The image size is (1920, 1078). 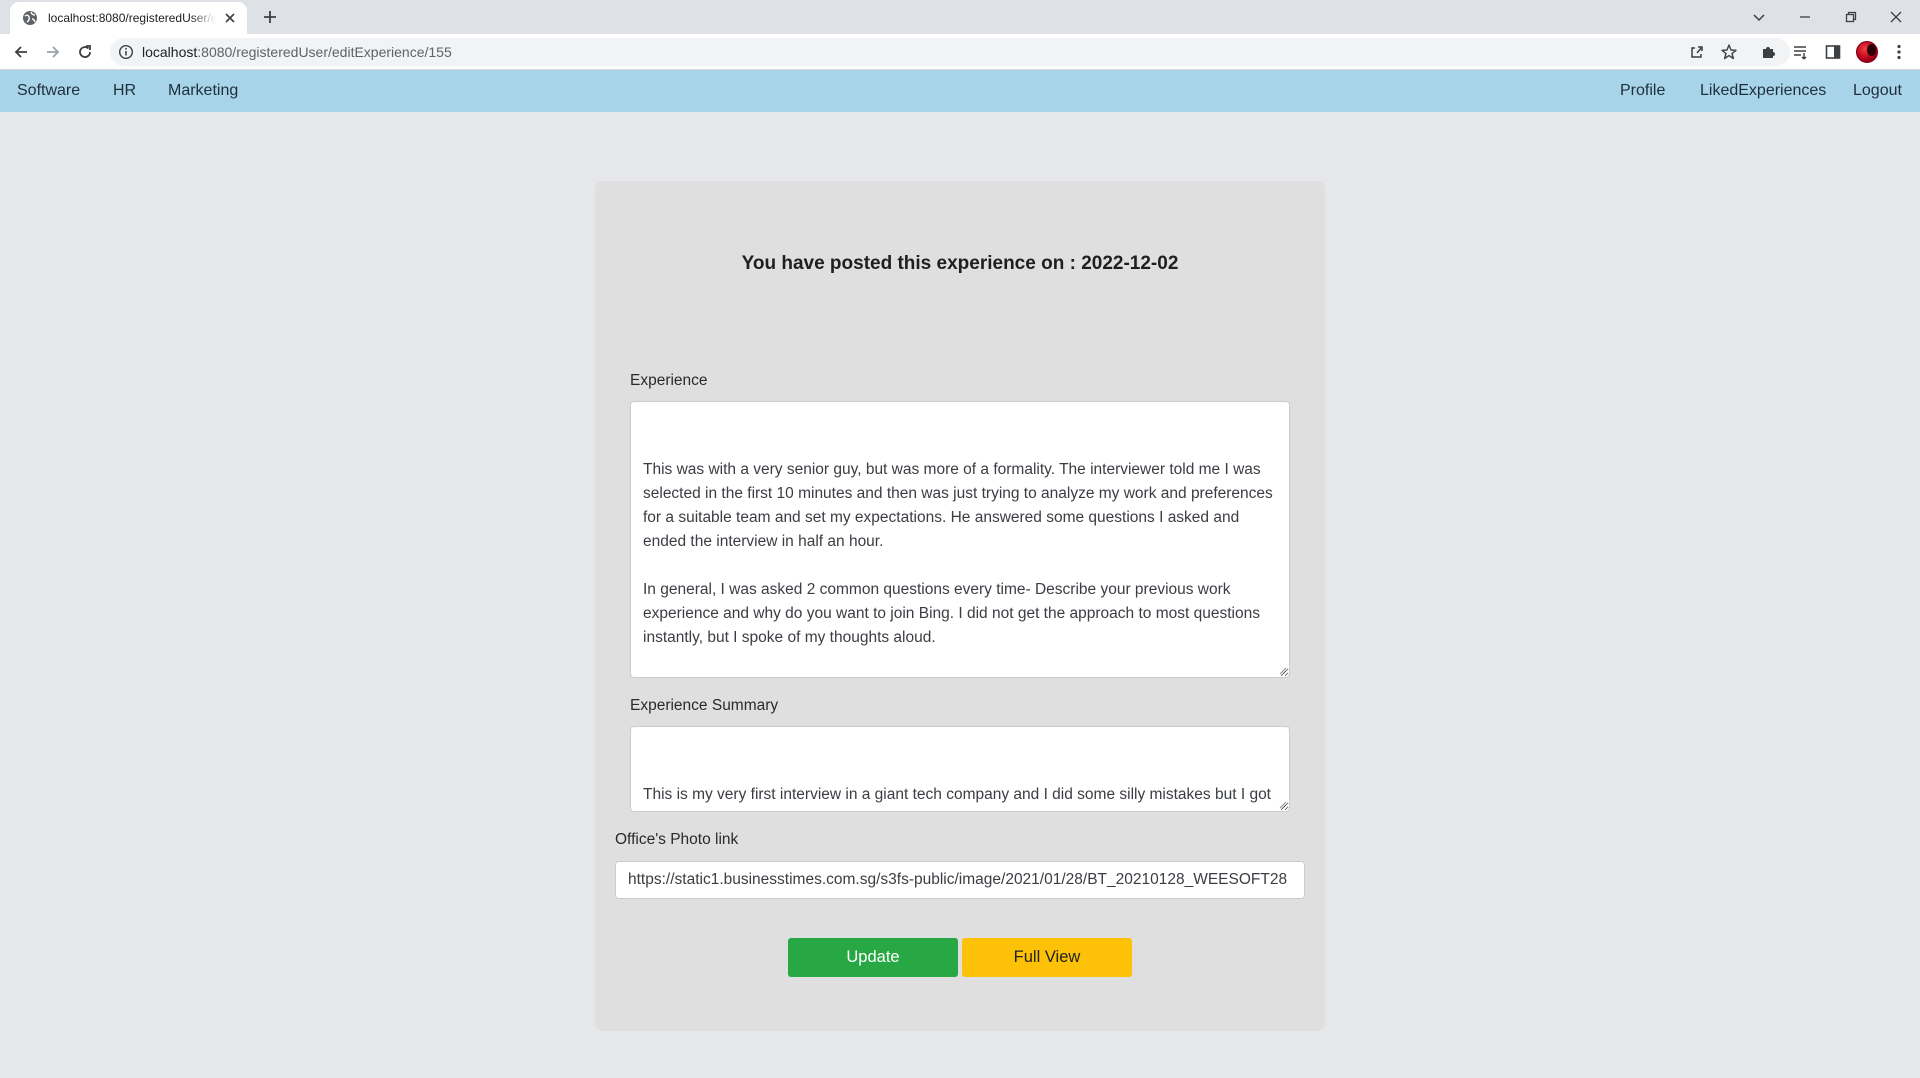 What do you see at coordinates (1047, 957) in the screenshot?
I see `full-view-button: Full View` at bounding box center [1047, 957].